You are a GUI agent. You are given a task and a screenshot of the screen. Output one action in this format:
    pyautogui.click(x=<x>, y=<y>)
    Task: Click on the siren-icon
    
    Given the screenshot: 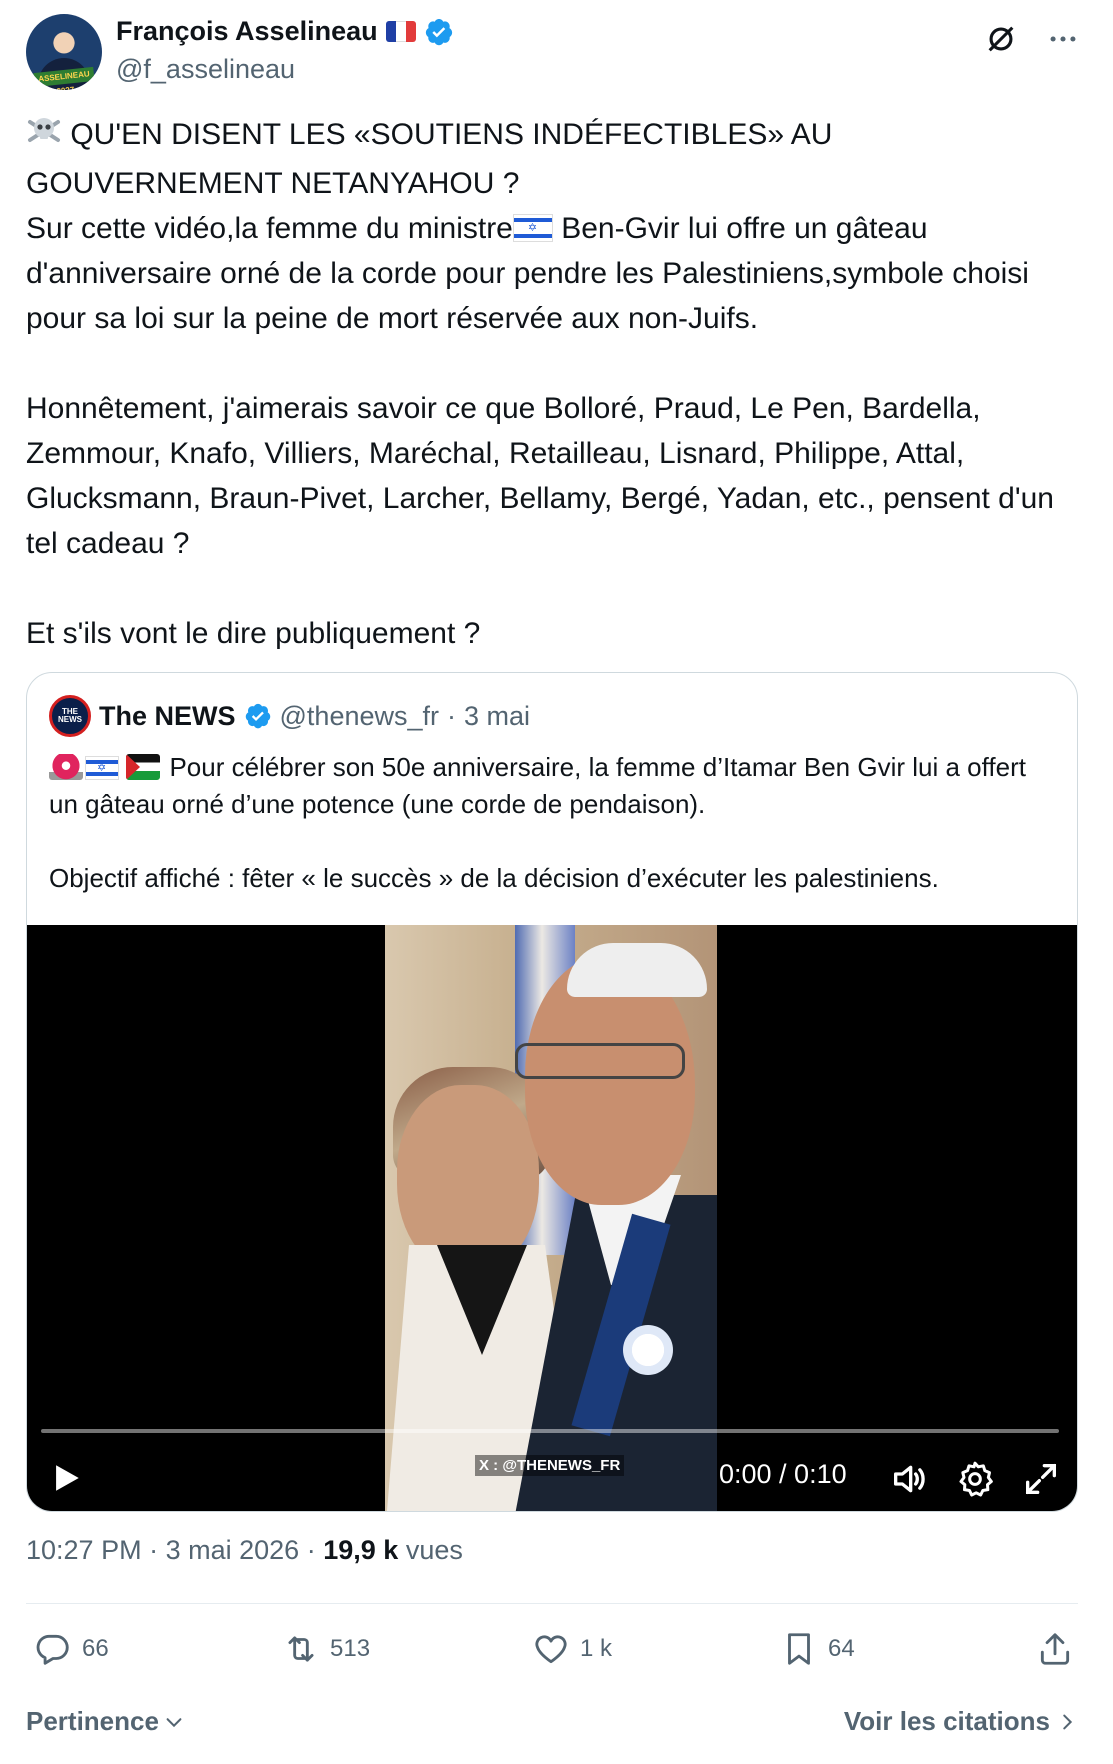 What is the action you would take?
    pyautogui.click(x=66, y=767)
    